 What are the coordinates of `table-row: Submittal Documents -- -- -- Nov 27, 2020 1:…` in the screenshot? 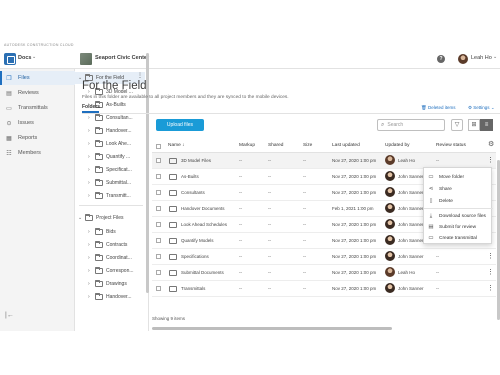 It's located at (324, 273).